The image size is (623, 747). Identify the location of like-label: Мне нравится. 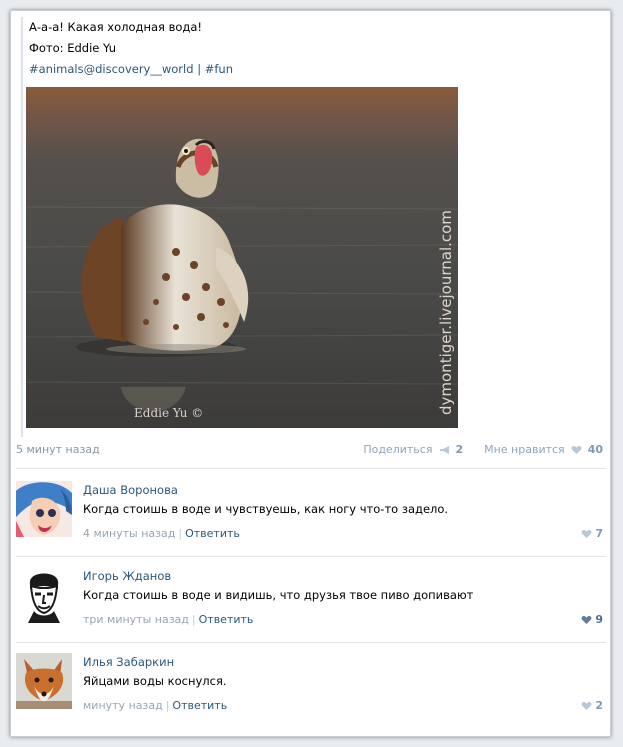
(524, 449).